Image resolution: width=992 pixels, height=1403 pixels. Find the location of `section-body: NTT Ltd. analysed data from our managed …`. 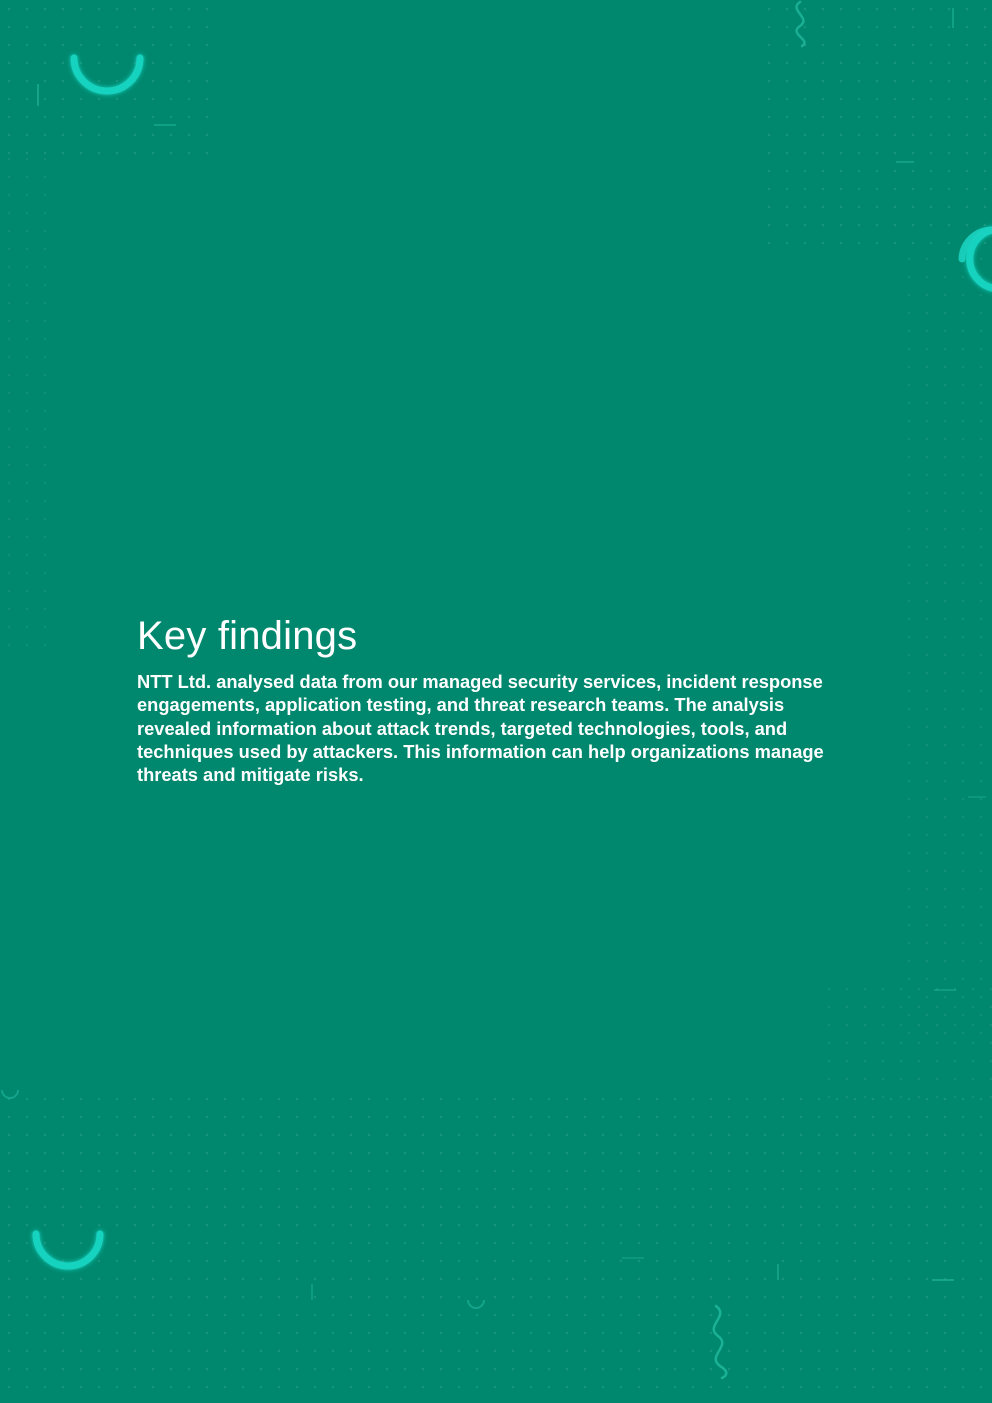

section-body: NTT Ltd. analysed data from our managed … is located at coordinates (480, 728).